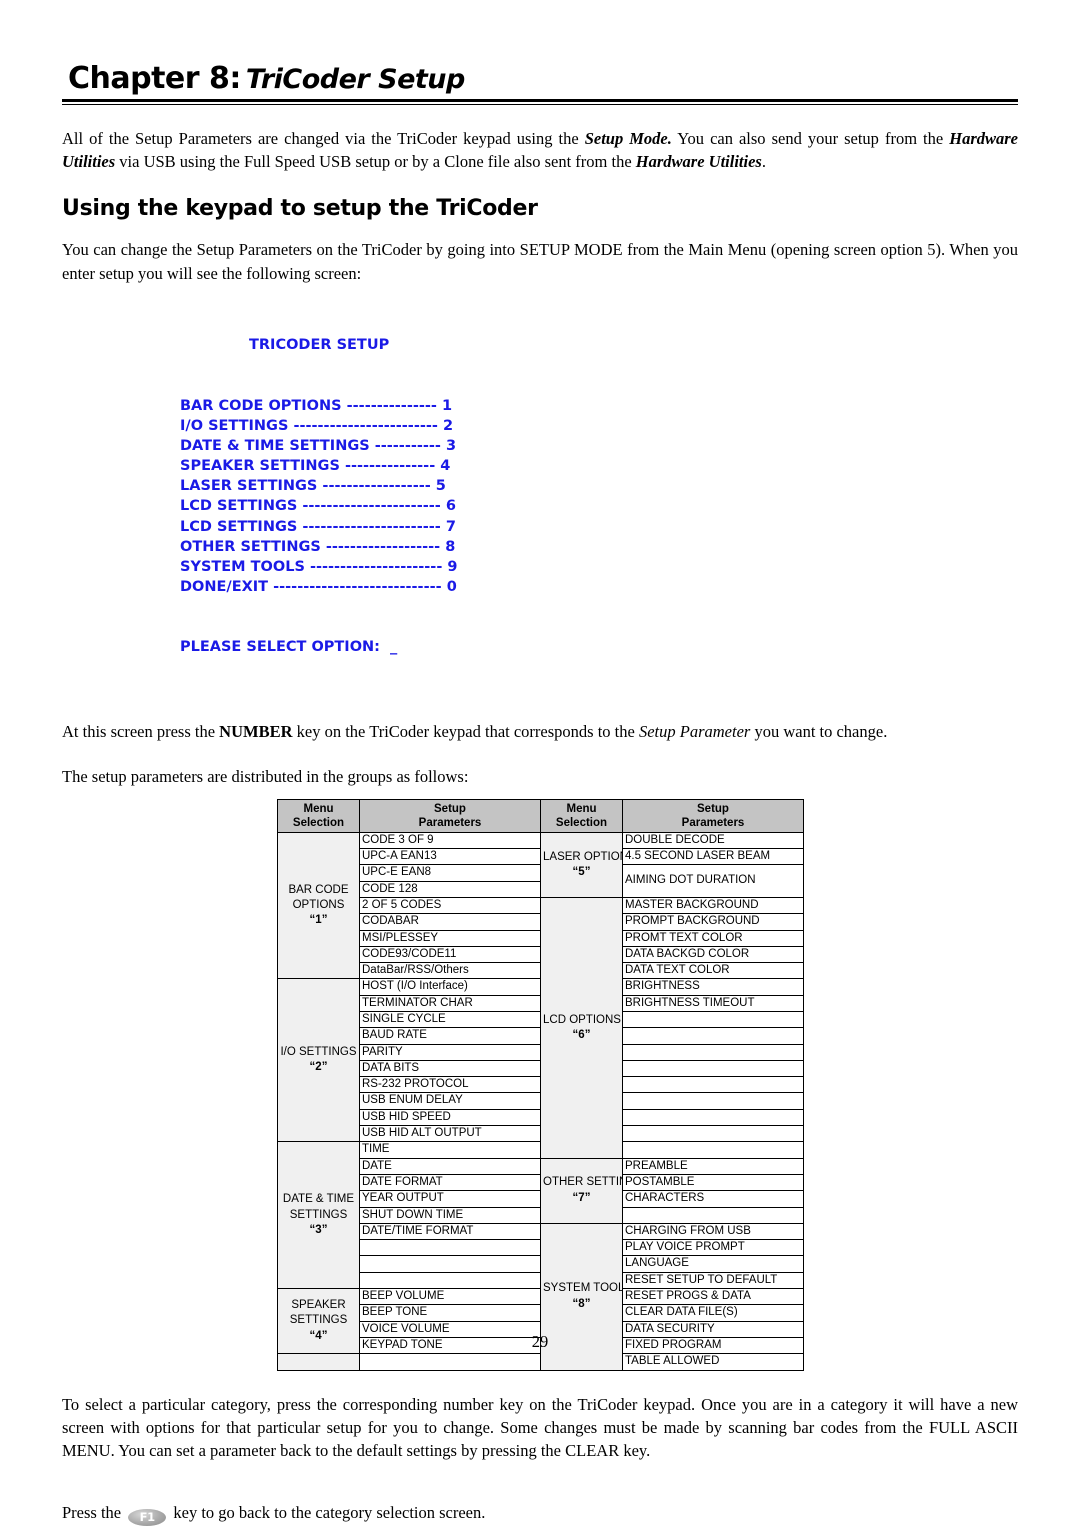 The image size is (1080, 1526). What do you see at coordinates (713, 1280) in the screenshot?
I see `setup-parameter-cell: RESET SETUP TO DEFAULT` at bounding box center [713, 1280].